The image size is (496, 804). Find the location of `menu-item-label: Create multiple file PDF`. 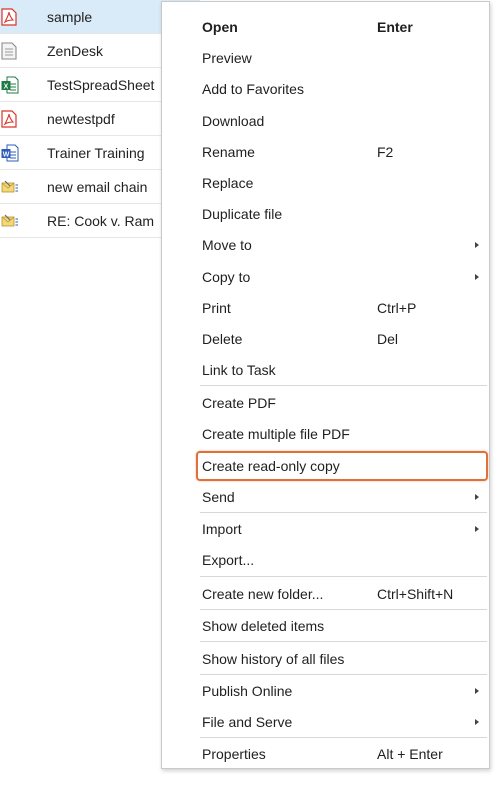

menu-item-label: Create multiple file PDF is located at coordinates (276, 433).